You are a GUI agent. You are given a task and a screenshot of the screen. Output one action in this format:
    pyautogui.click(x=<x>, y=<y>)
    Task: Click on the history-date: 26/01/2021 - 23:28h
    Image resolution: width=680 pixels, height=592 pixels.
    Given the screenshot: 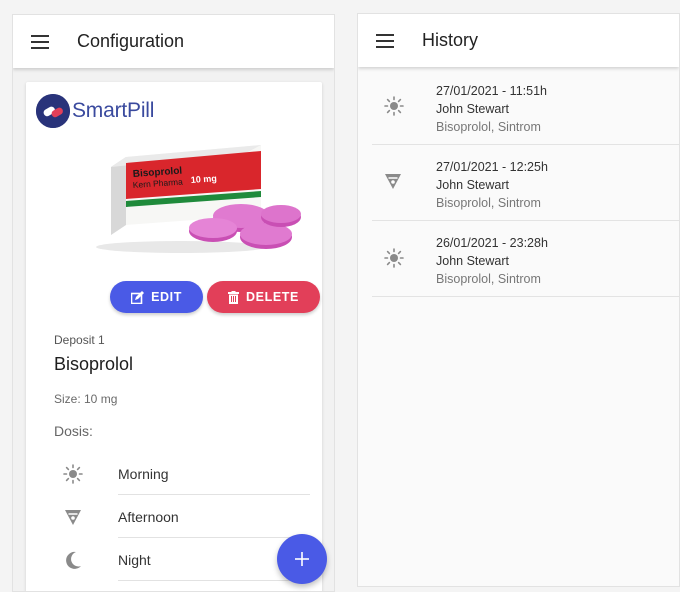 What is the action you would take?
    pyautogui.click(x=492, y=243)
    